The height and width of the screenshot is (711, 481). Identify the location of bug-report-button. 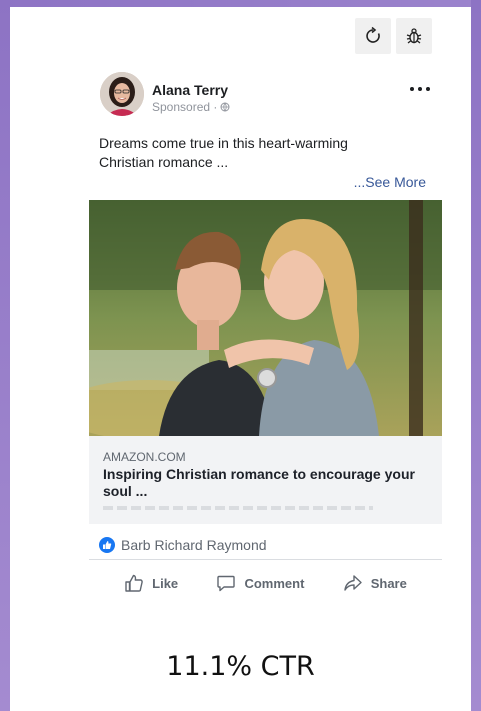
(414, 36).